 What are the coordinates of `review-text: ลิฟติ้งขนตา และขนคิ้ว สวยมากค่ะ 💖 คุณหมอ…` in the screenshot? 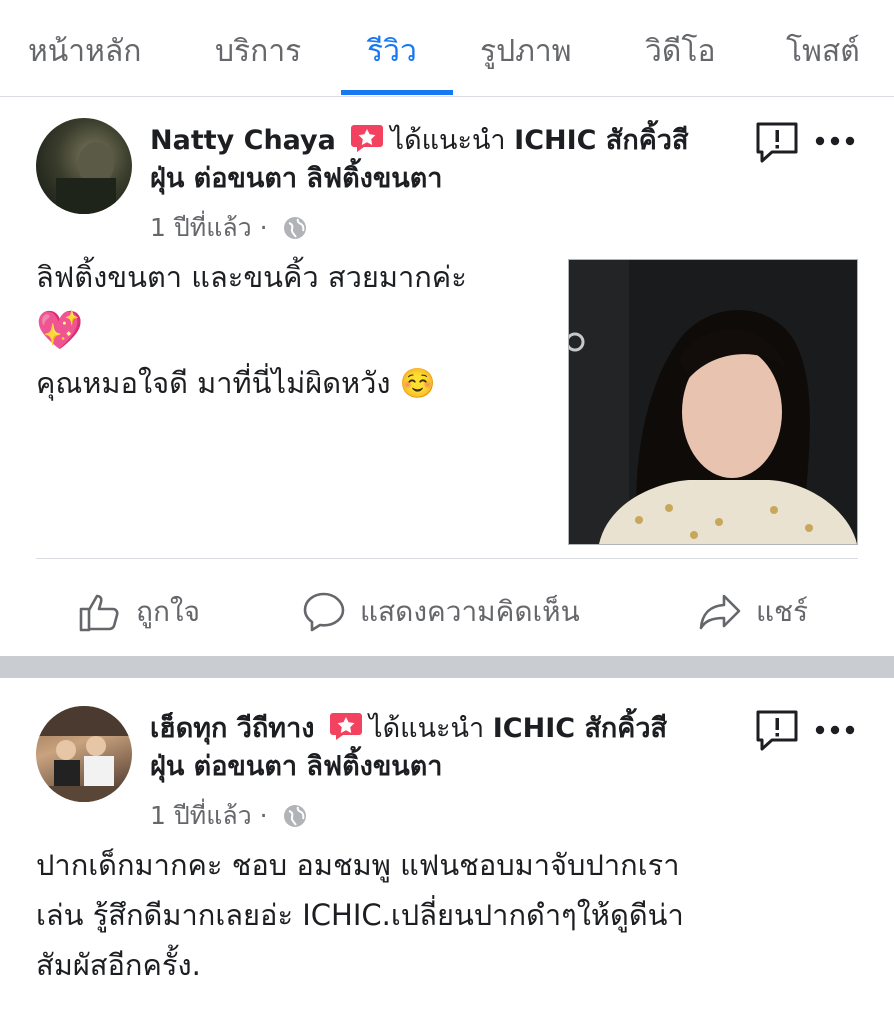 It's located at (251, 330).